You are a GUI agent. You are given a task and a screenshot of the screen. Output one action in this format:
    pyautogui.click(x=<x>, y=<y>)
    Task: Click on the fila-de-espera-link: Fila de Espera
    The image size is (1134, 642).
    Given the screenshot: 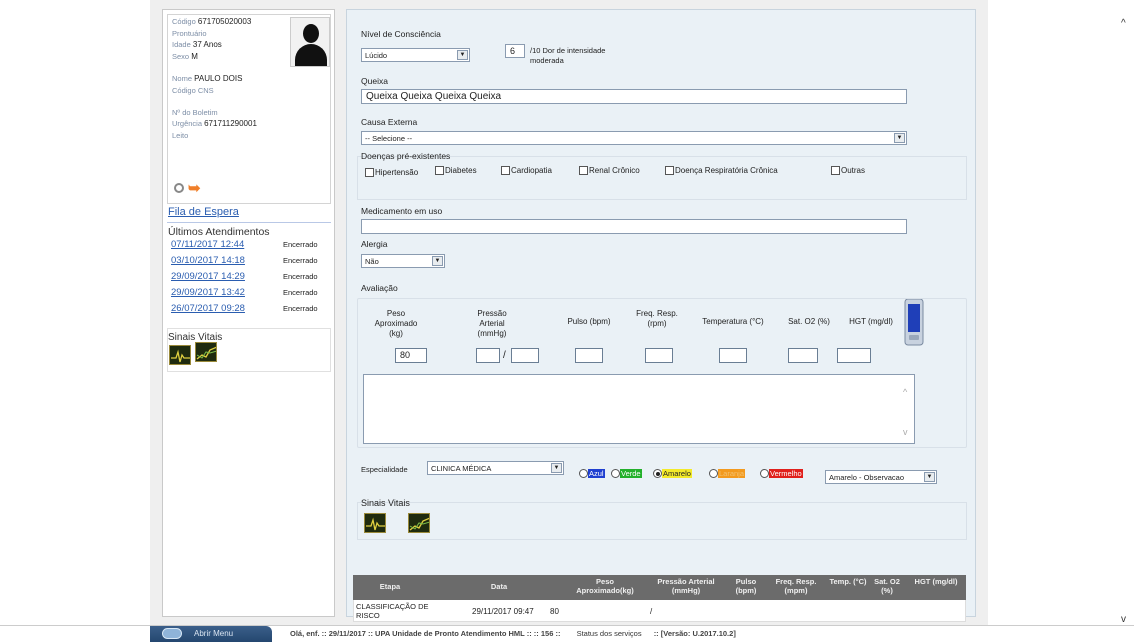 What is the action you would take?
    pyautogui.click(x=203, y=212)
    